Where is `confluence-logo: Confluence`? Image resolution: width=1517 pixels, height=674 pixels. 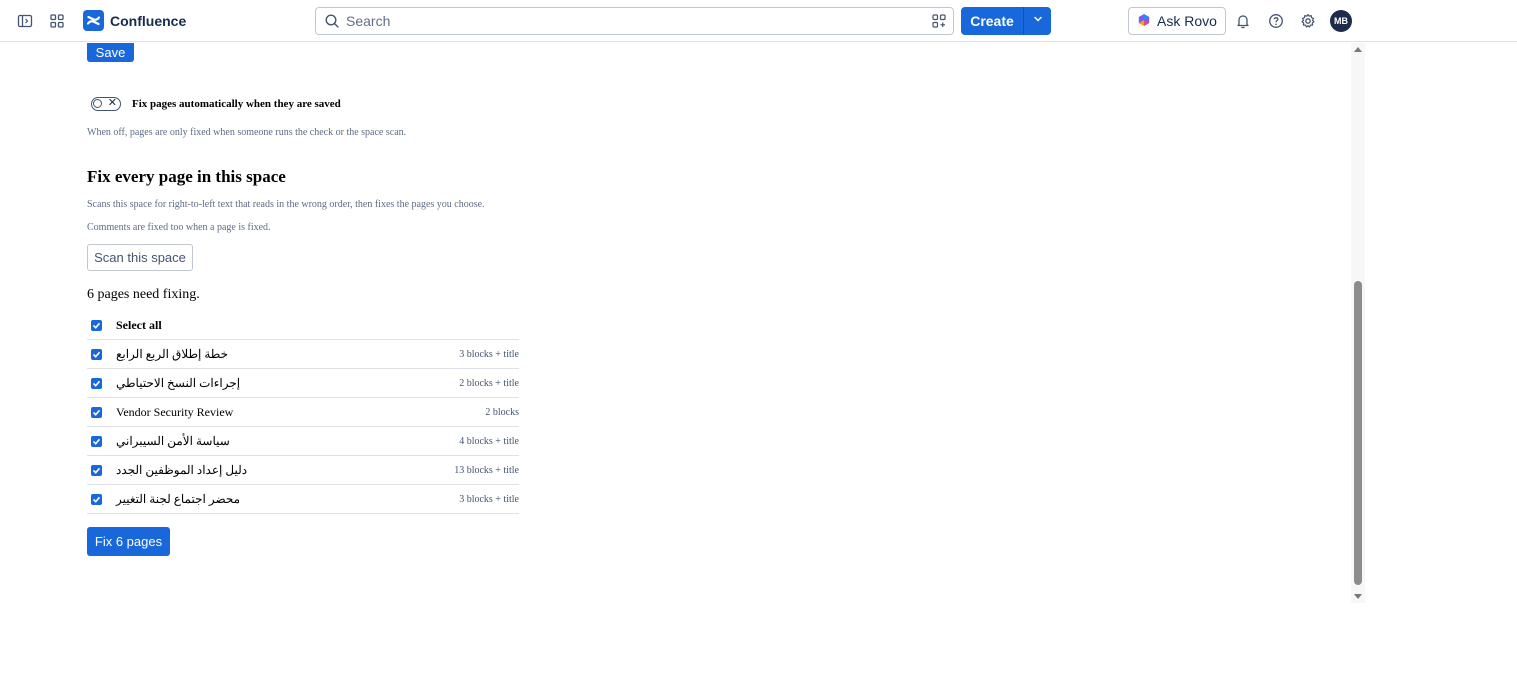
confluence-logo: Confluence is located at coordinates (134, 20).